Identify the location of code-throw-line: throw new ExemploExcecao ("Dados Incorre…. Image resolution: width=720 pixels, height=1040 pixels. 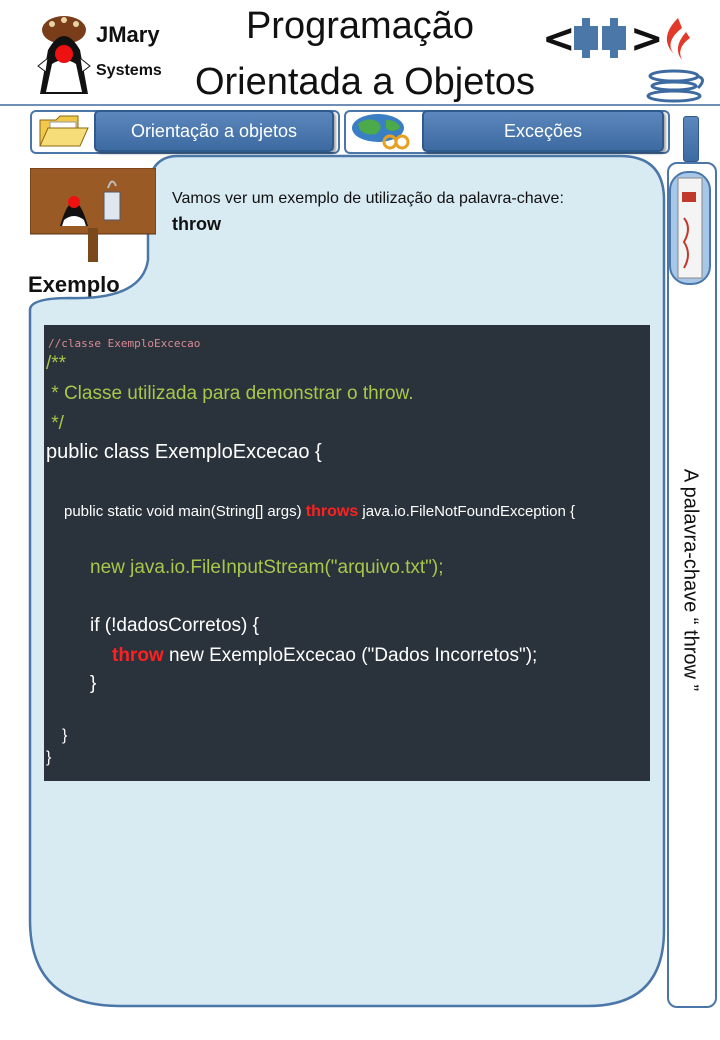
(324, 656).